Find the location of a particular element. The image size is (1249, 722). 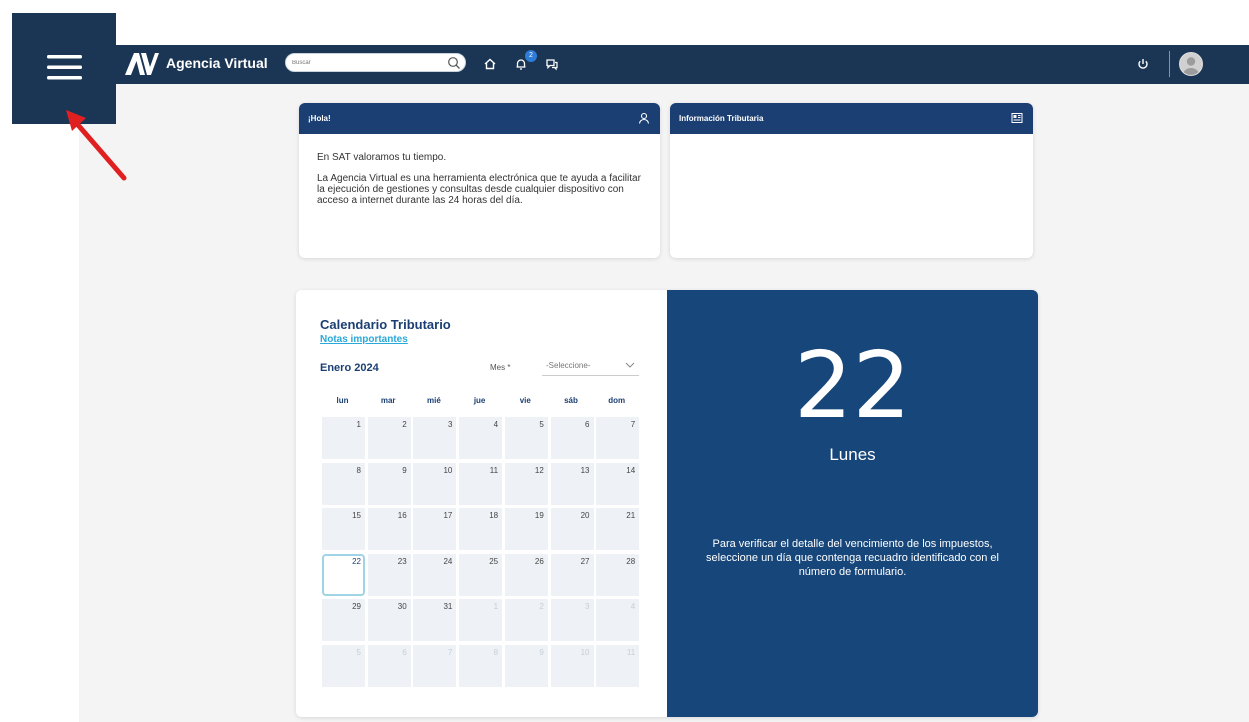

weekday-label: sáb is located at coordinates (571, 400).